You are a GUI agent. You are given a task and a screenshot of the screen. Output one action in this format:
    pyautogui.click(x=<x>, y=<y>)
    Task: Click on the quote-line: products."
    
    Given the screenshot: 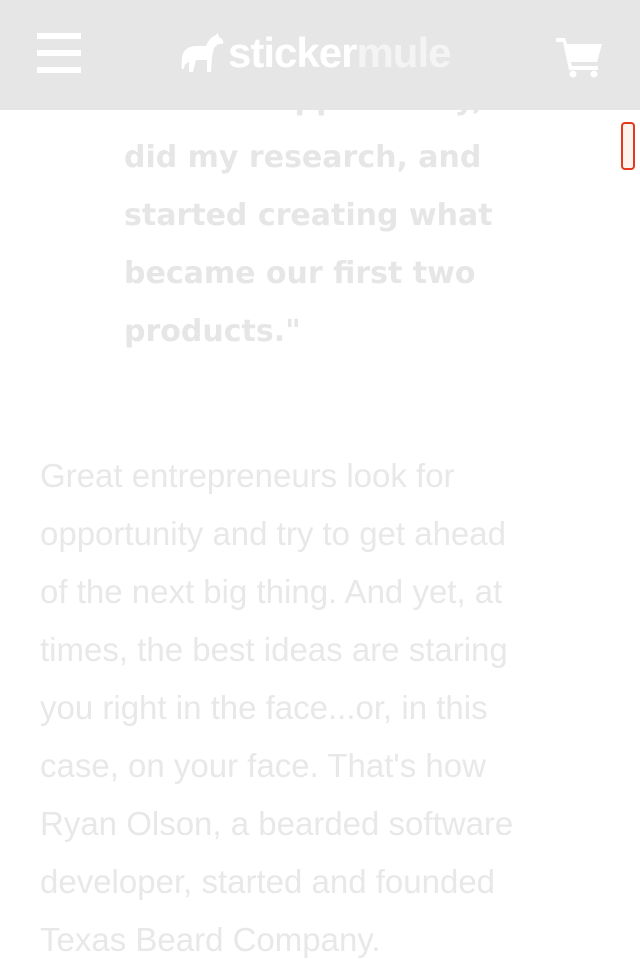 What is the action you would take?
    pyautogui.click(x=212, y=331)
    